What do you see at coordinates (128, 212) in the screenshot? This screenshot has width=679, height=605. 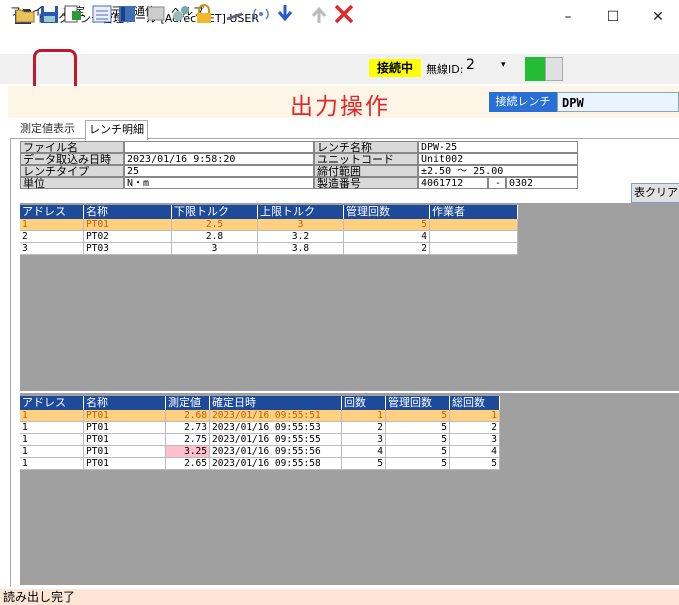 I see `upper-col-name: 名称` at bounding box center [128, 212].